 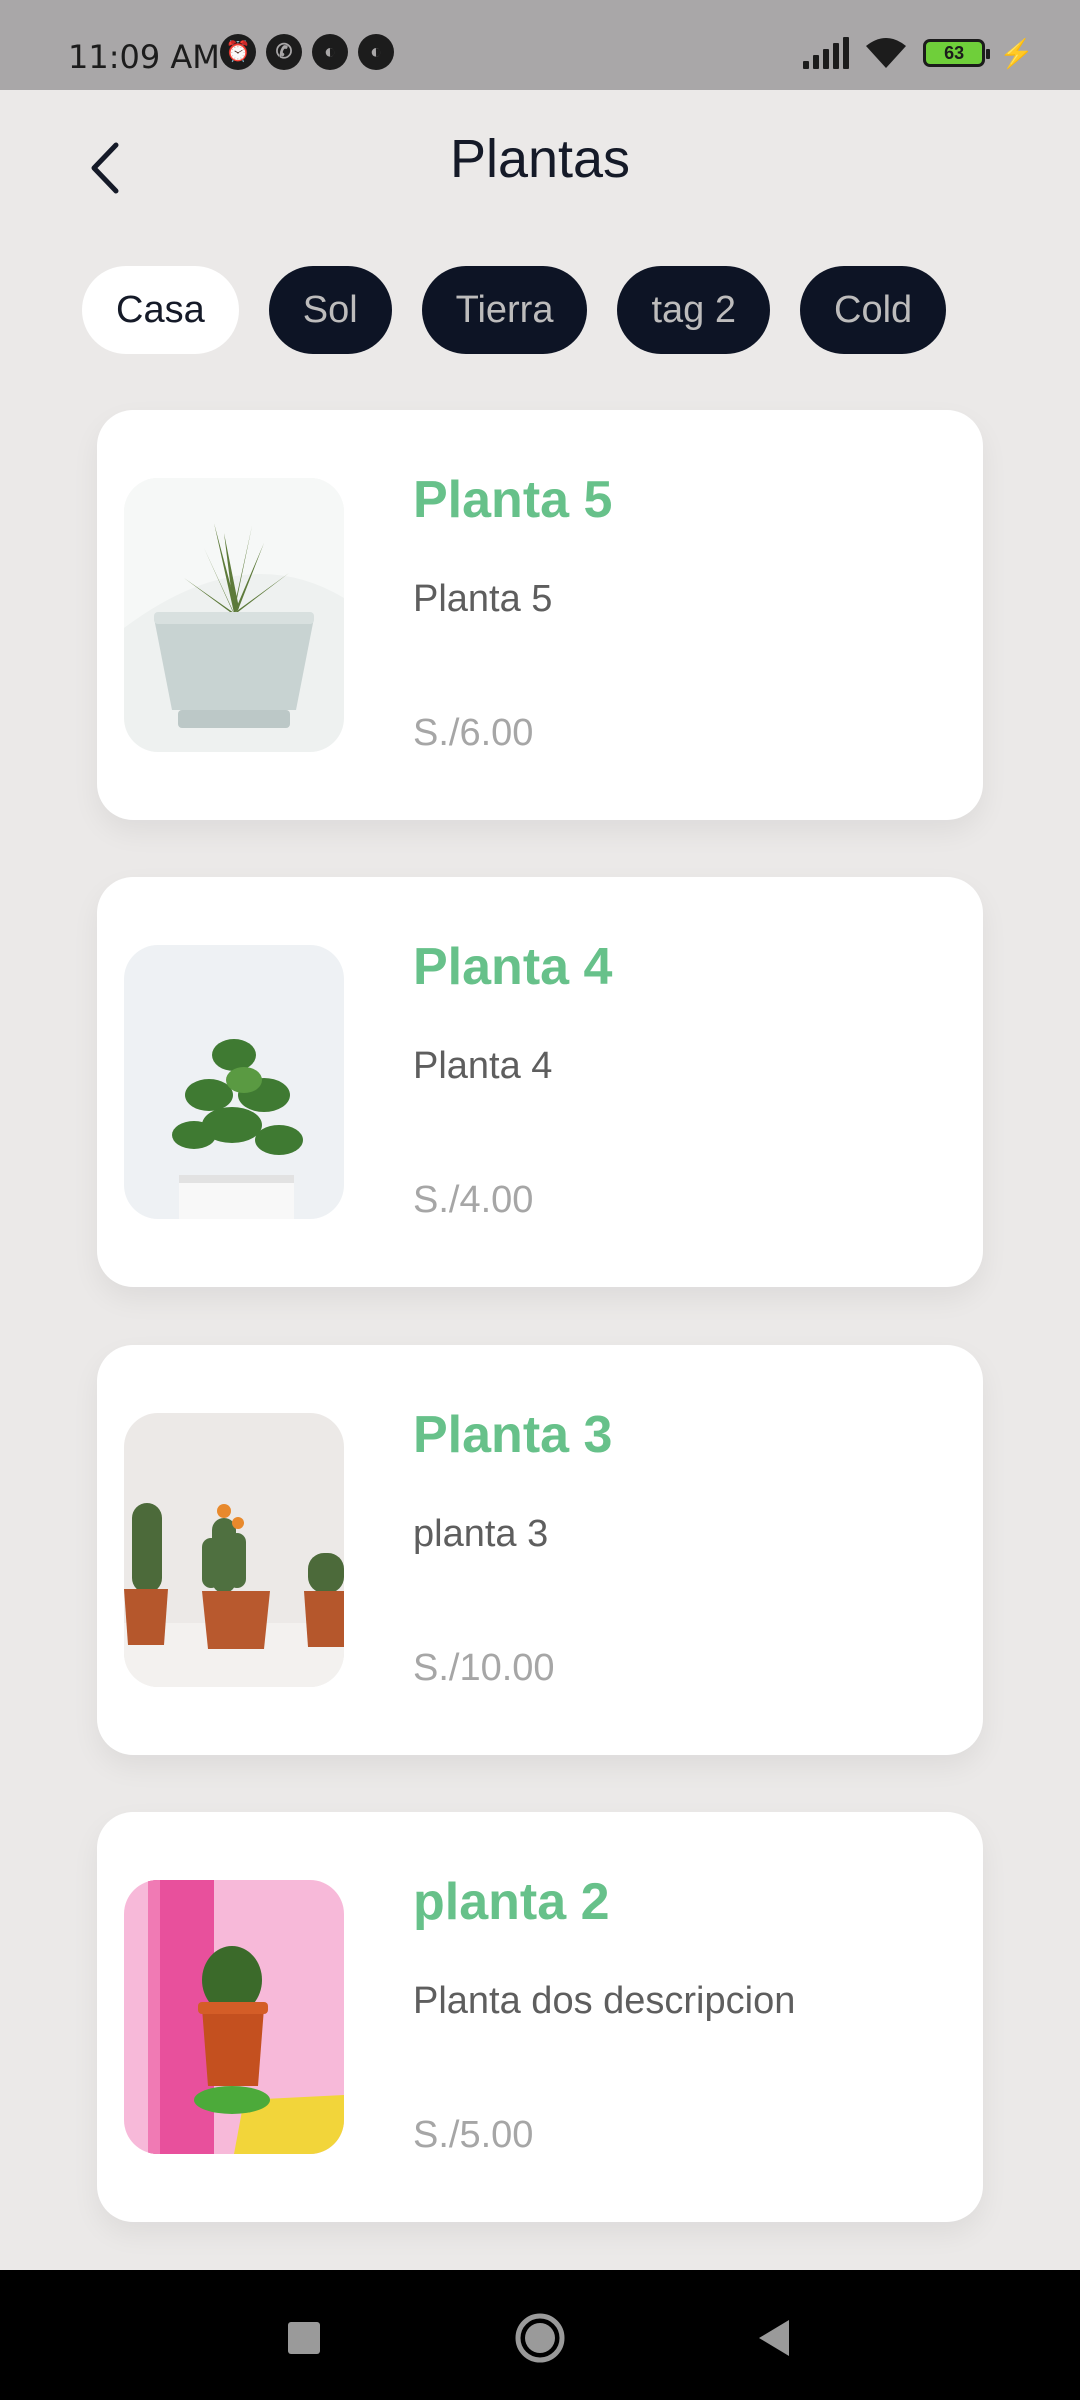 What do you see at coordinates (513, 967) in the screenshot?
I see `product-name: Planta 4` at bounding box center [513, 967].